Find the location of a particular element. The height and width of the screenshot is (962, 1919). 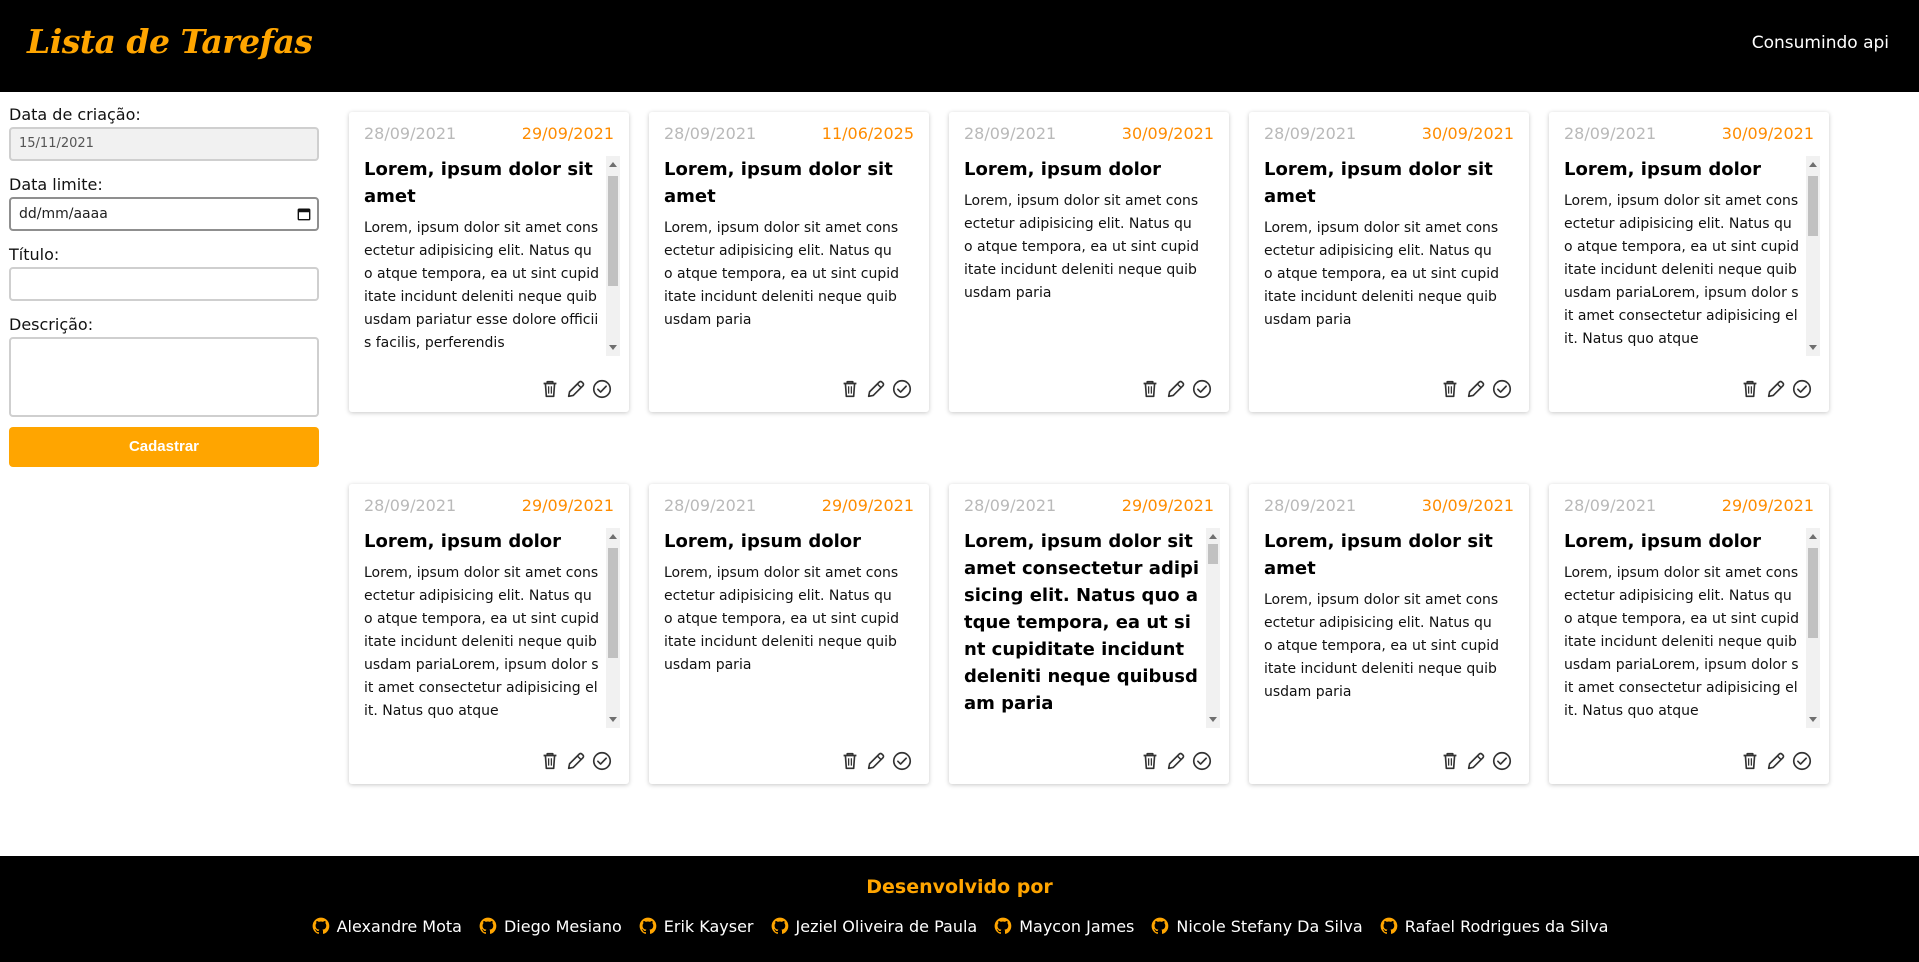

developer-link: Diego Mesiano is located at coordinates (550, 926).